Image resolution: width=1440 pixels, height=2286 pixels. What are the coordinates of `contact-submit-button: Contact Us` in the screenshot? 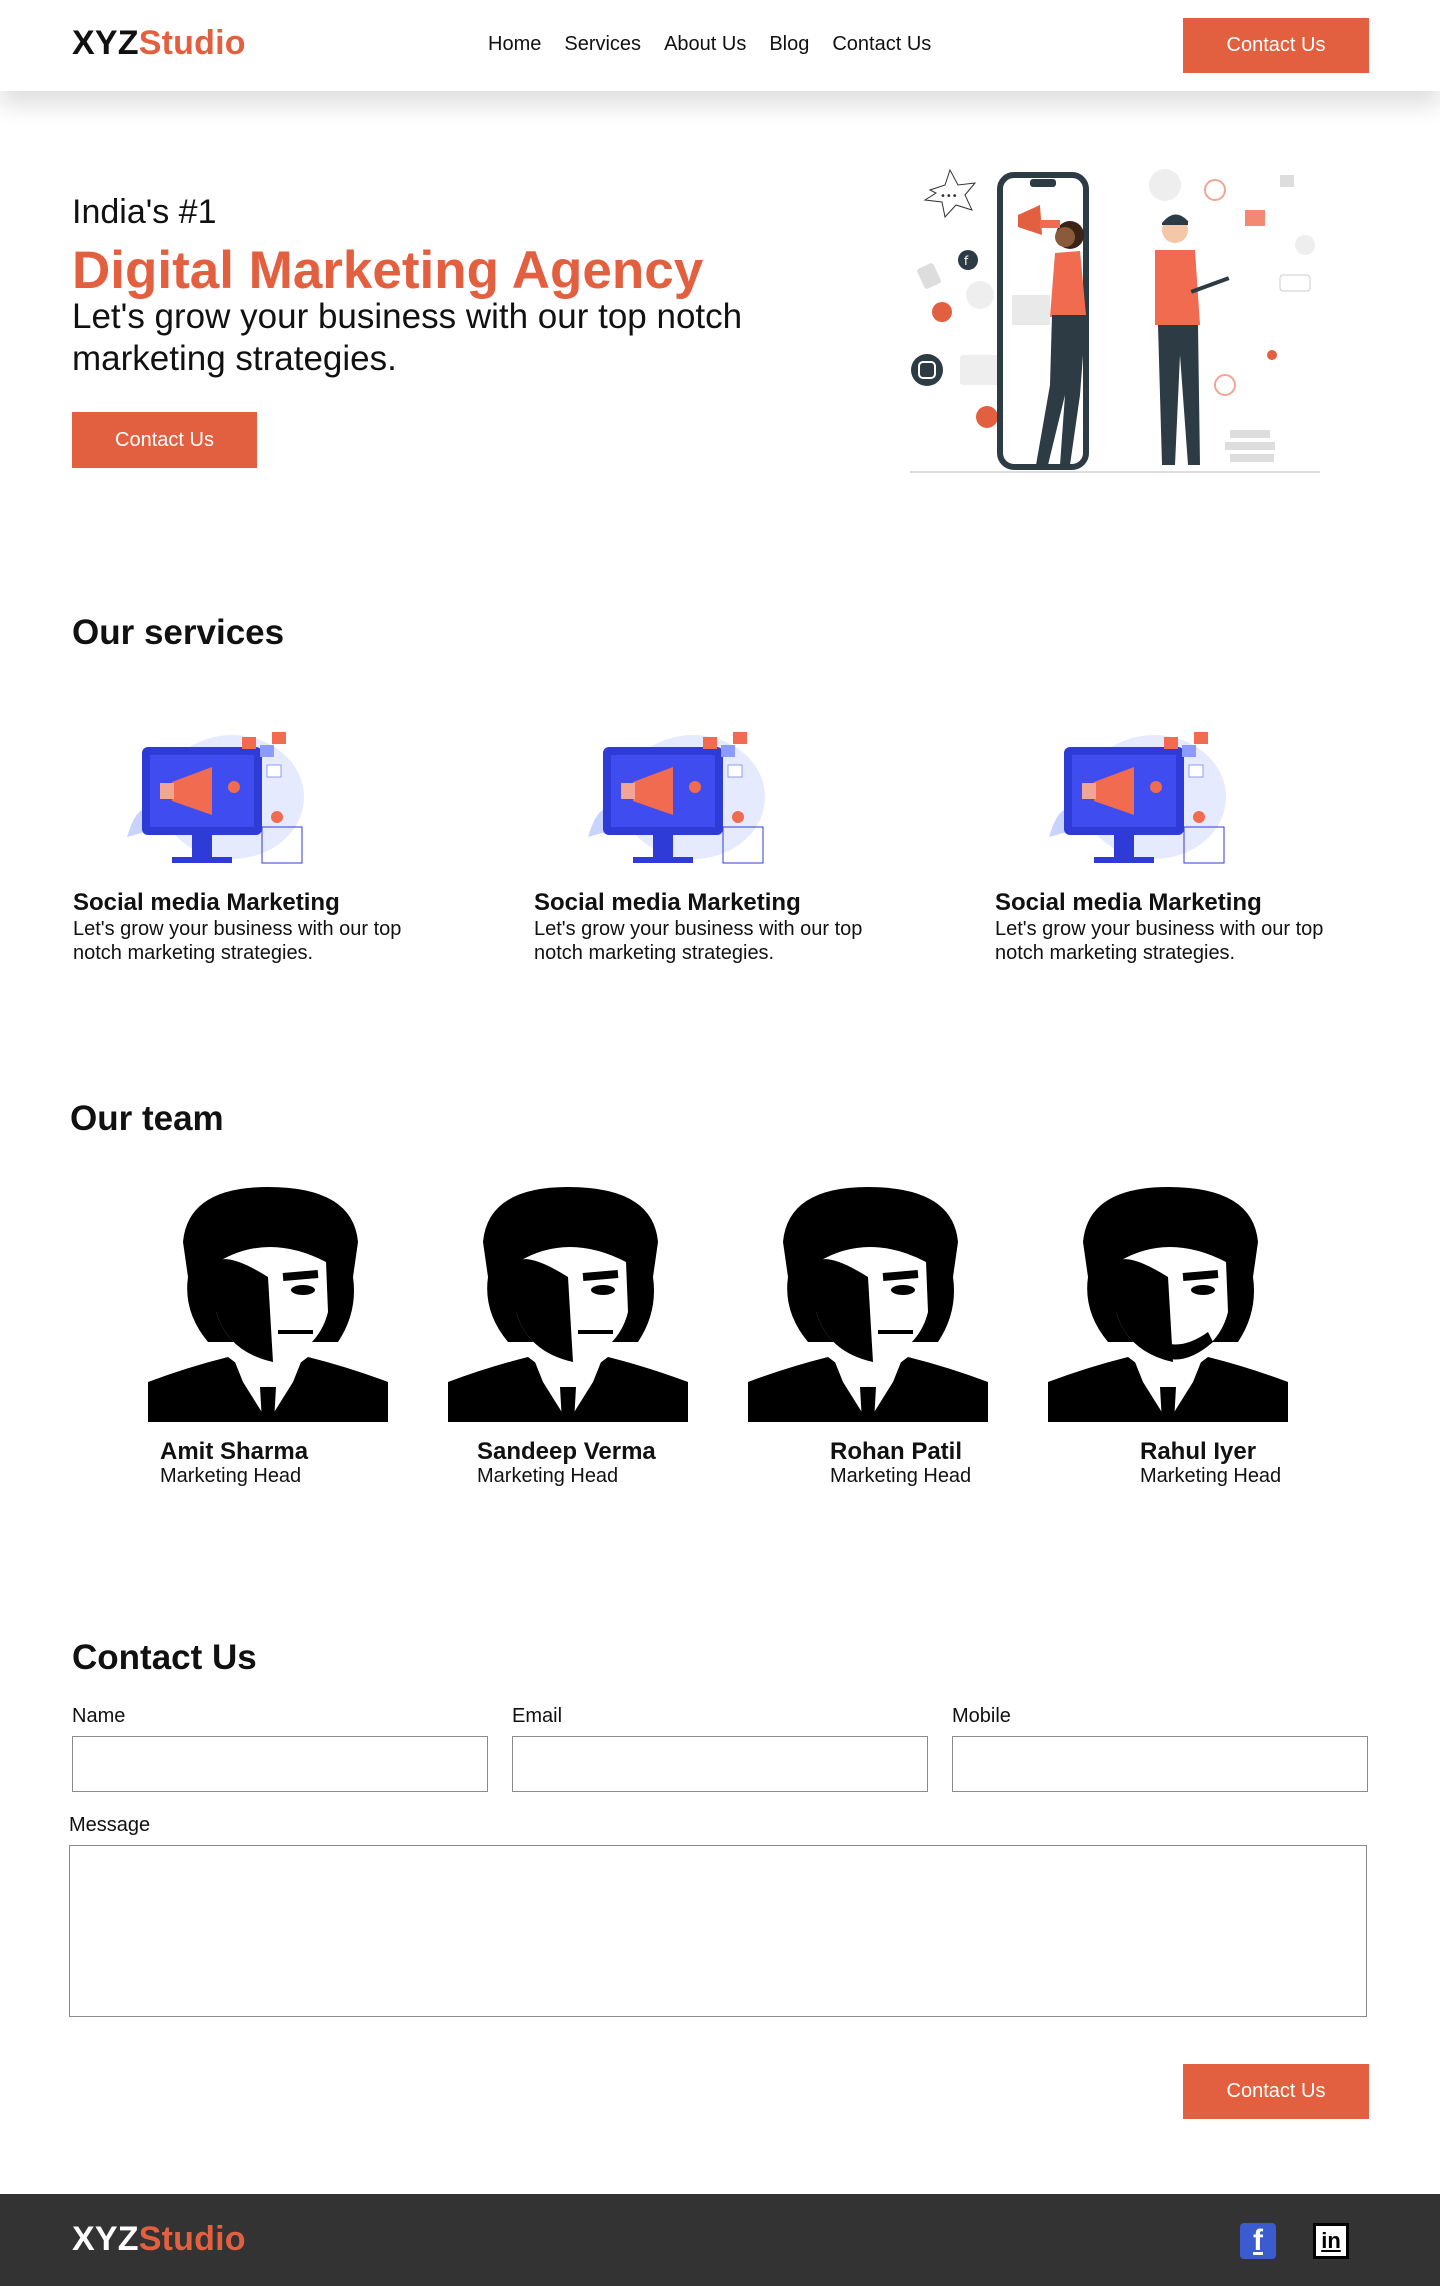 It's located at (1276, 2091).